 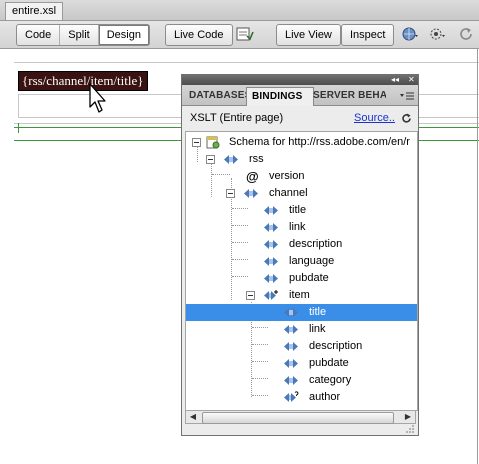 I want to click on tree-node-label: item, so click(x=299, y=295).